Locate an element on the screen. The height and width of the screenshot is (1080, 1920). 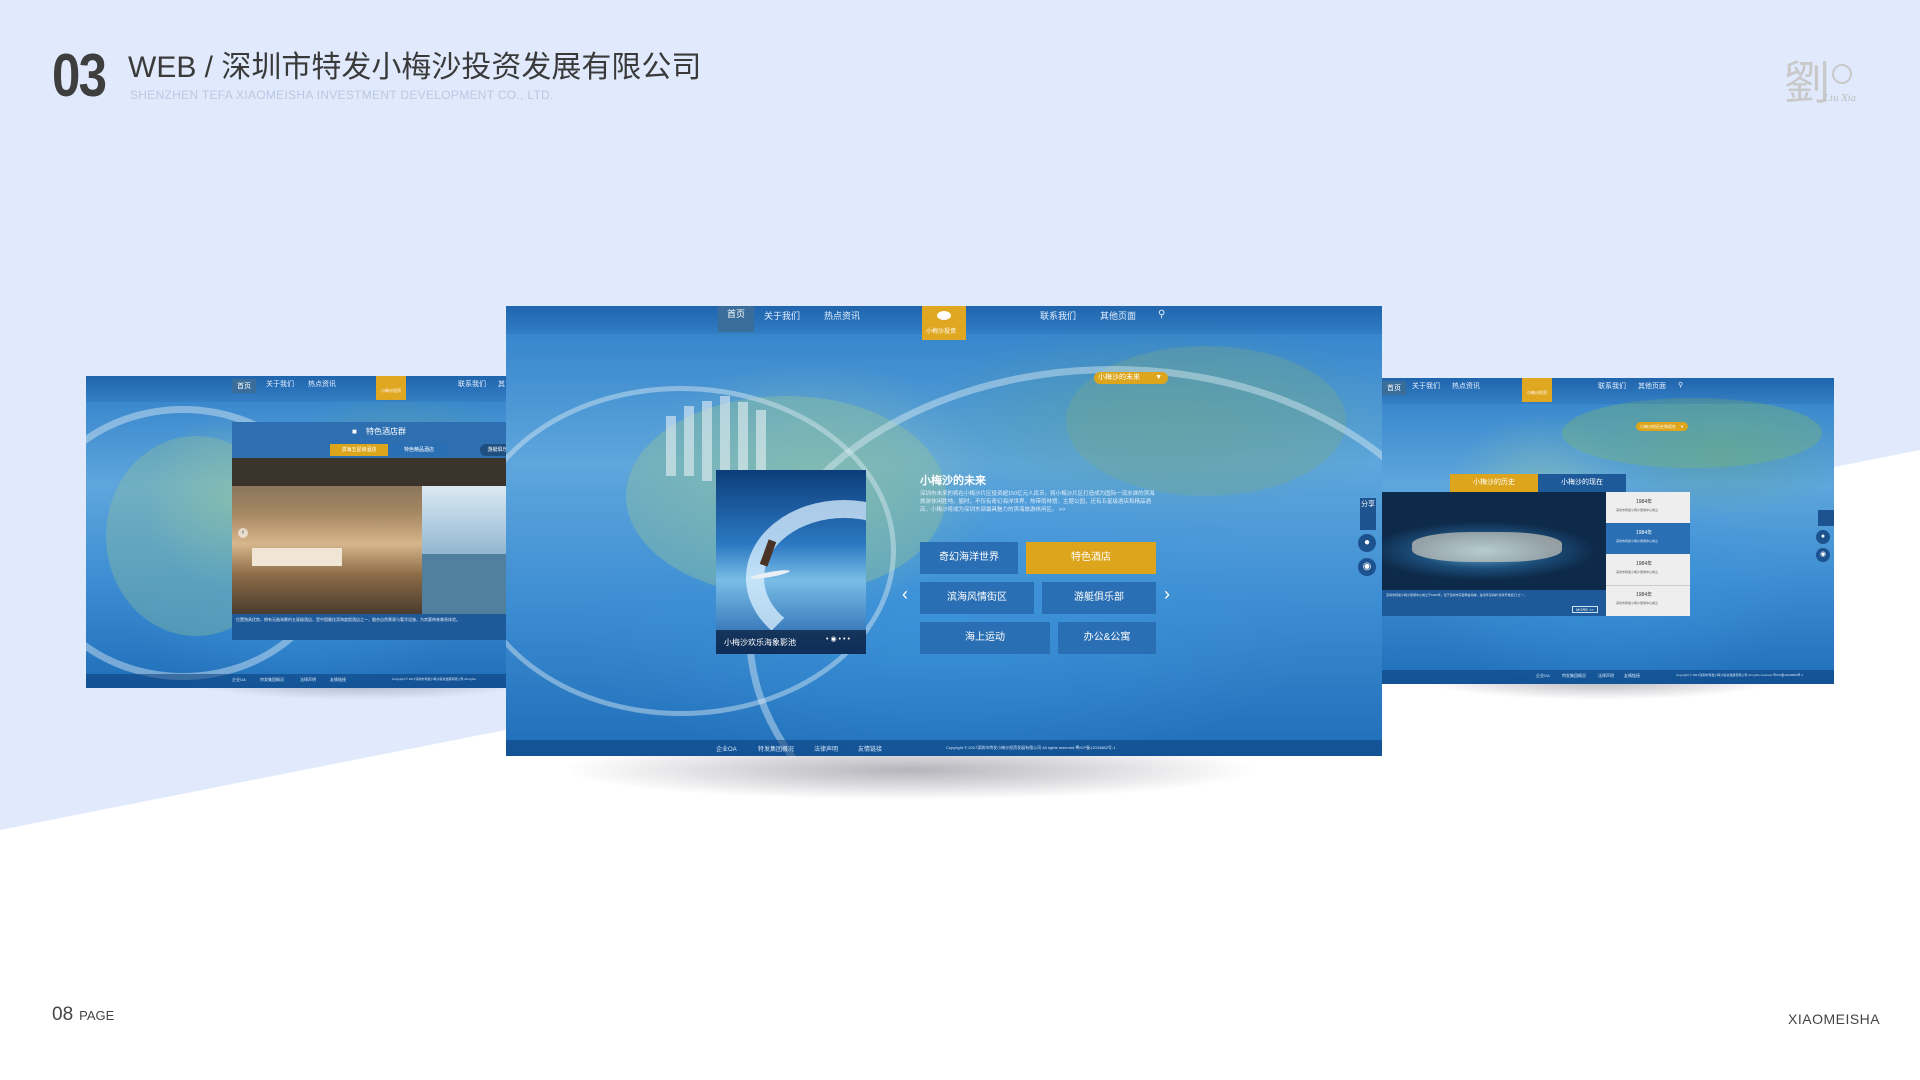
right-nav-contact: 联系我们 is located at coordinates (1612, 386).